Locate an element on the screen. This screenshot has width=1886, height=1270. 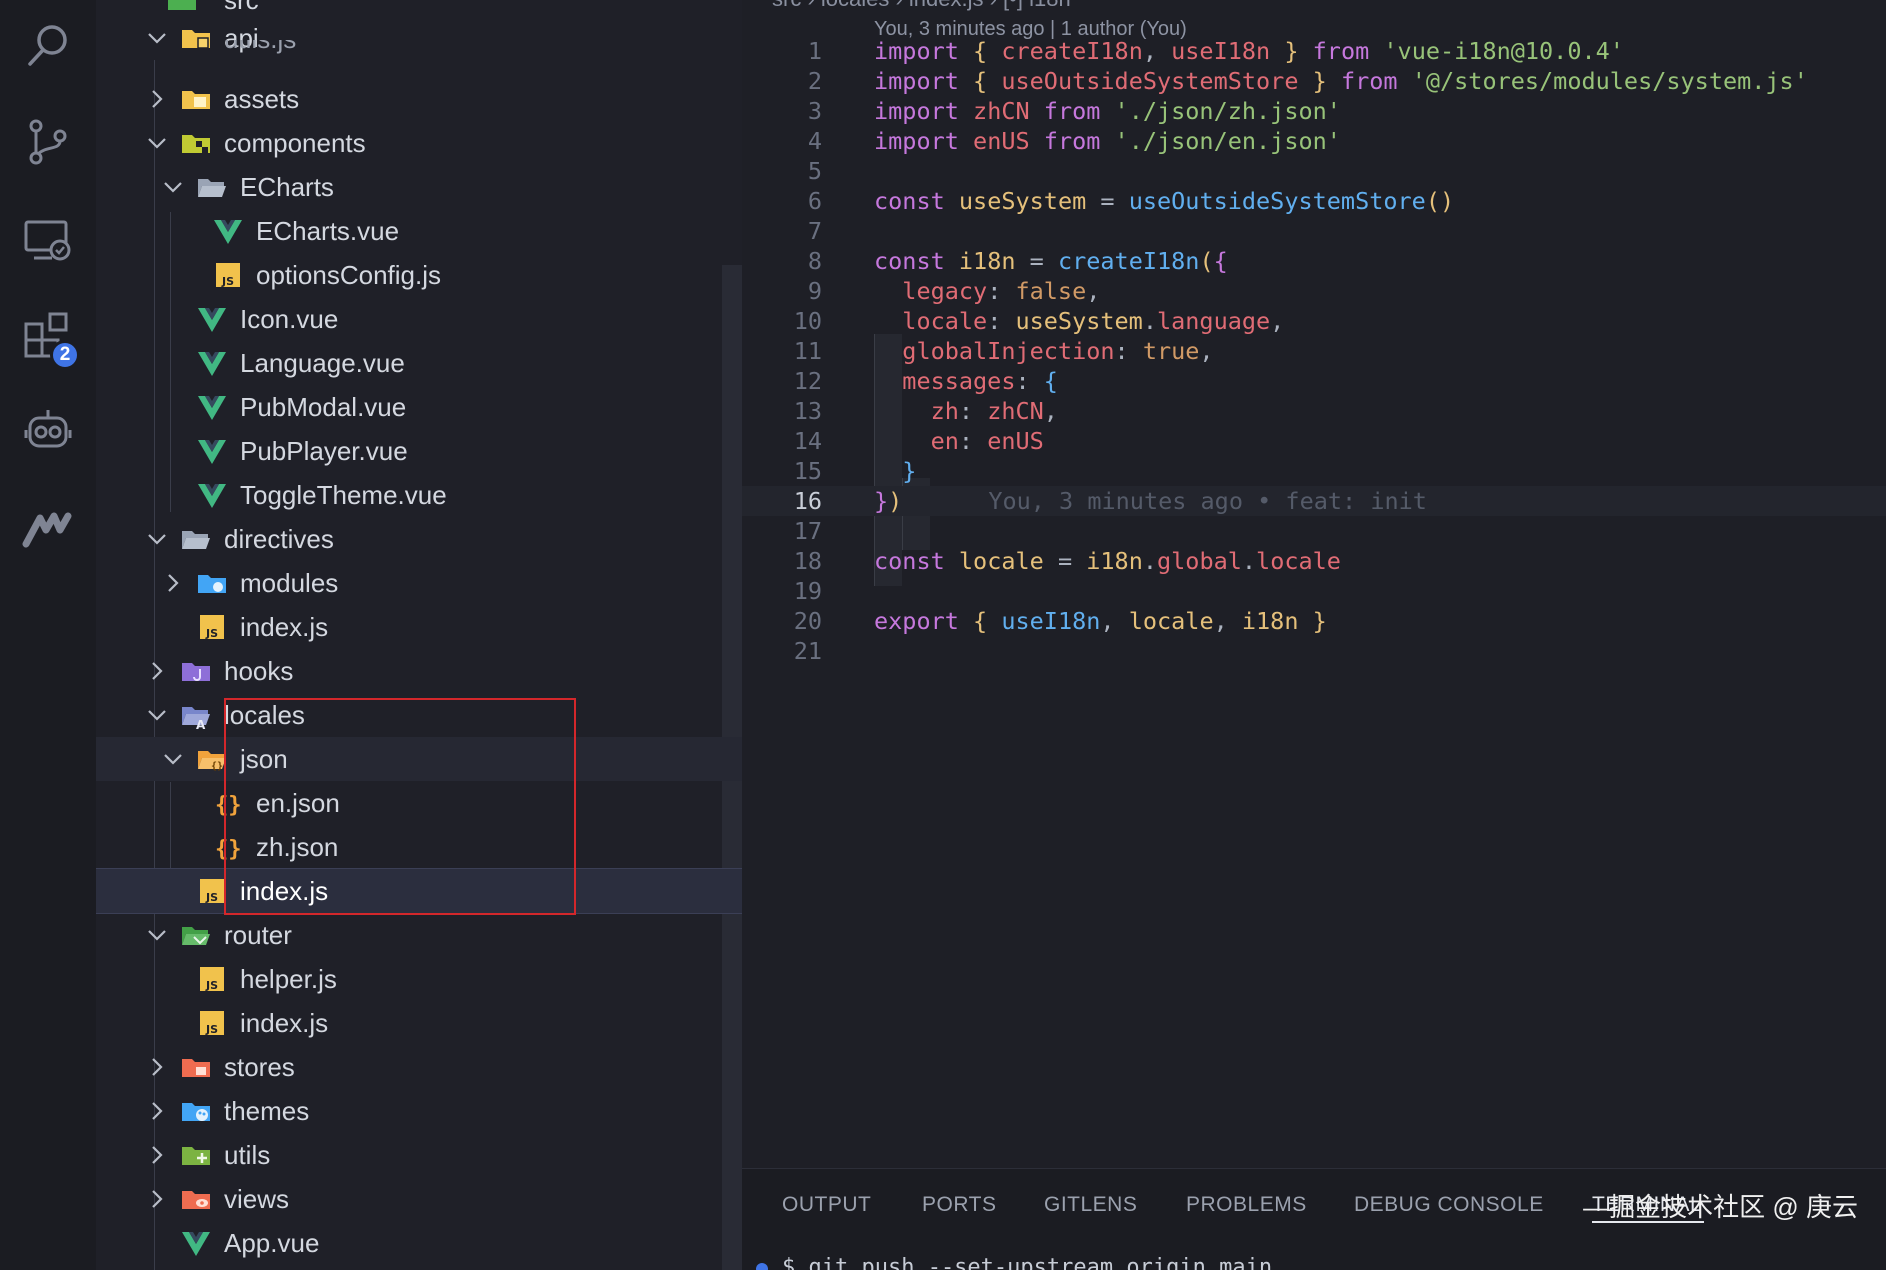
tab-output: OUTPUT is located at coordinates (826, 1205).